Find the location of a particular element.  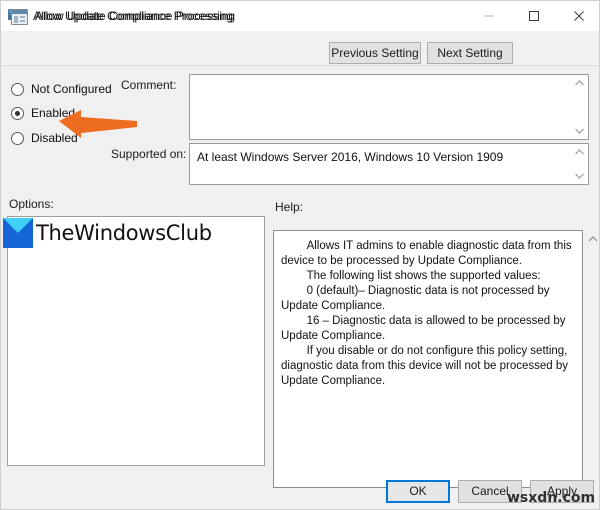

minimize-icon is located at coordinates (488, 16).